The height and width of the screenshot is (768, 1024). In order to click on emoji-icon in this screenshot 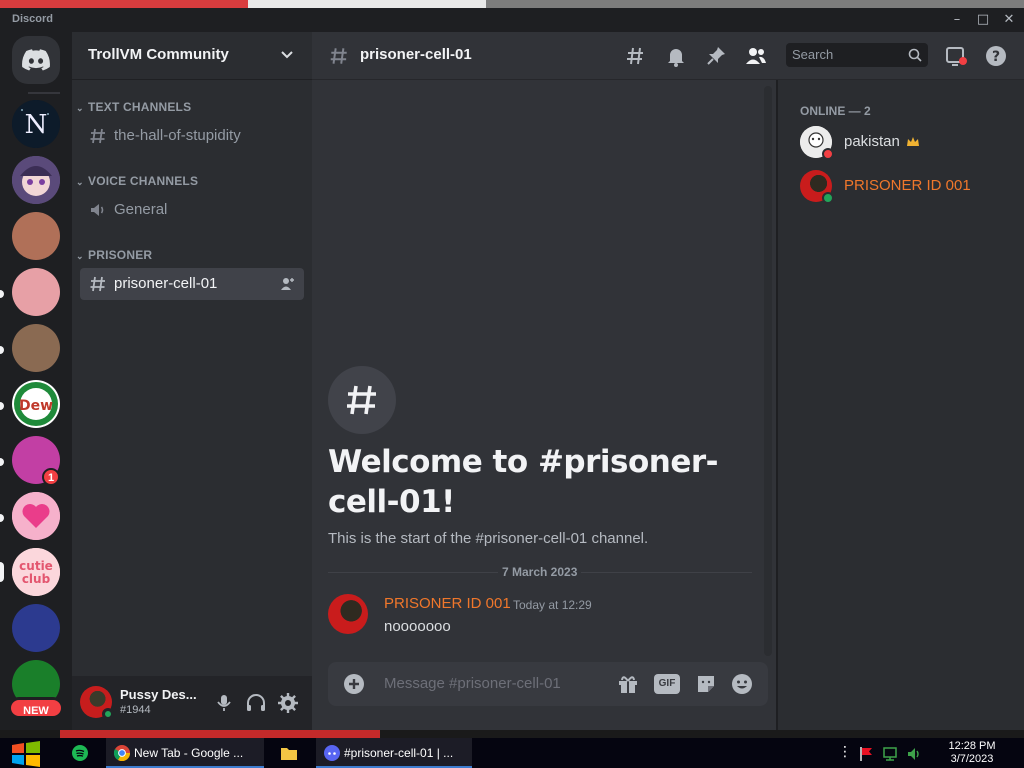, I will do `click(742, 684)`.